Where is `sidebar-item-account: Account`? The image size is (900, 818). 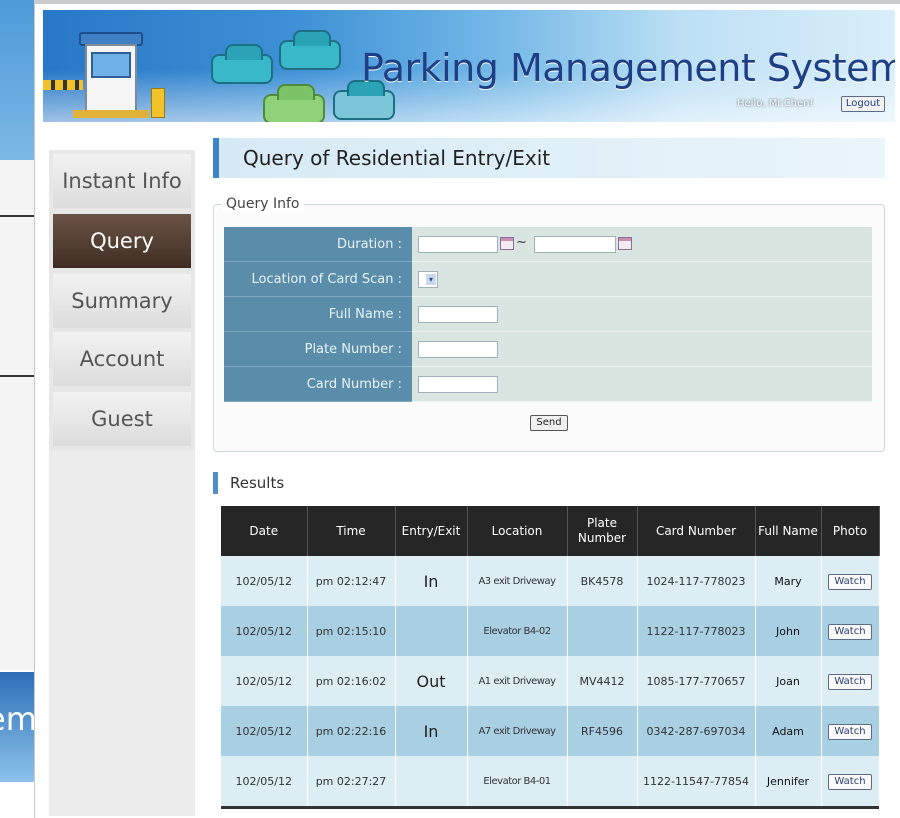 sidebar-item-account: Account is located at coordinates (122, 359).